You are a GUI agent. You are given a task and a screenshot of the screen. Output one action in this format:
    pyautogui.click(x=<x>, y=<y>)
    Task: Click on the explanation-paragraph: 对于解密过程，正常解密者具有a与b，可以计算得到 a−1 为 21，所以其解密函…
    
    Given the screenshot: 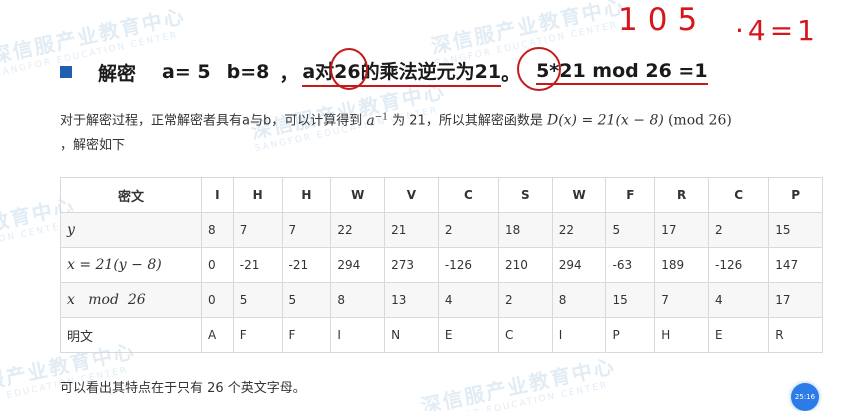 What is the action you would take?
    pyautogui.click(x=396, y=132)
    